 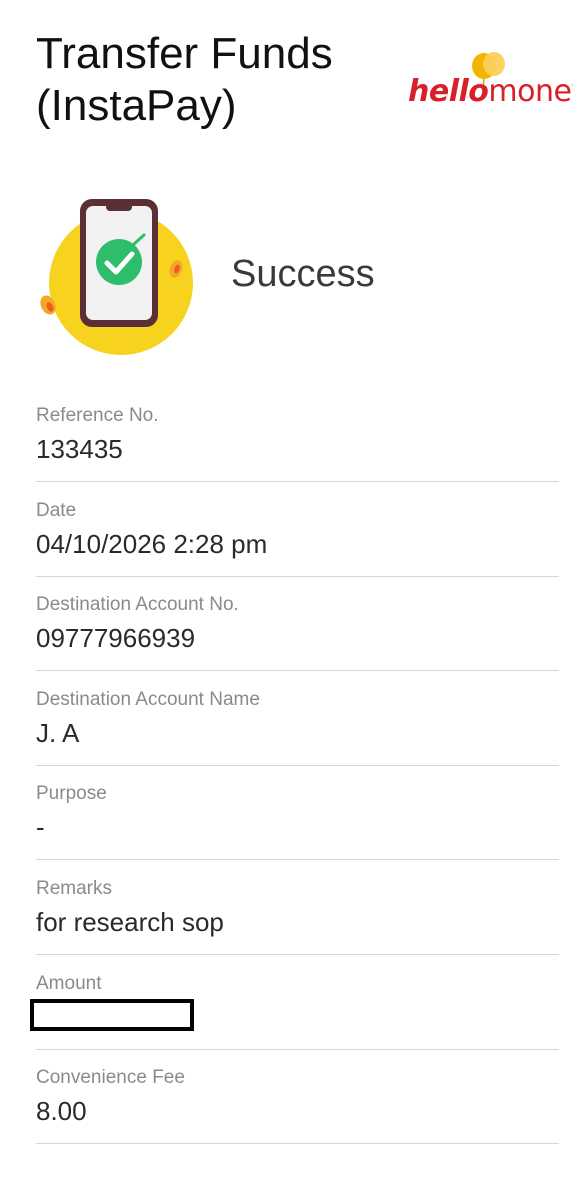 What do you see at coordinates (297, 1097) in the screenshot?
I see `convenience-fee-row: Convenience Fee 8.00` at bounding box center [297, 1097].